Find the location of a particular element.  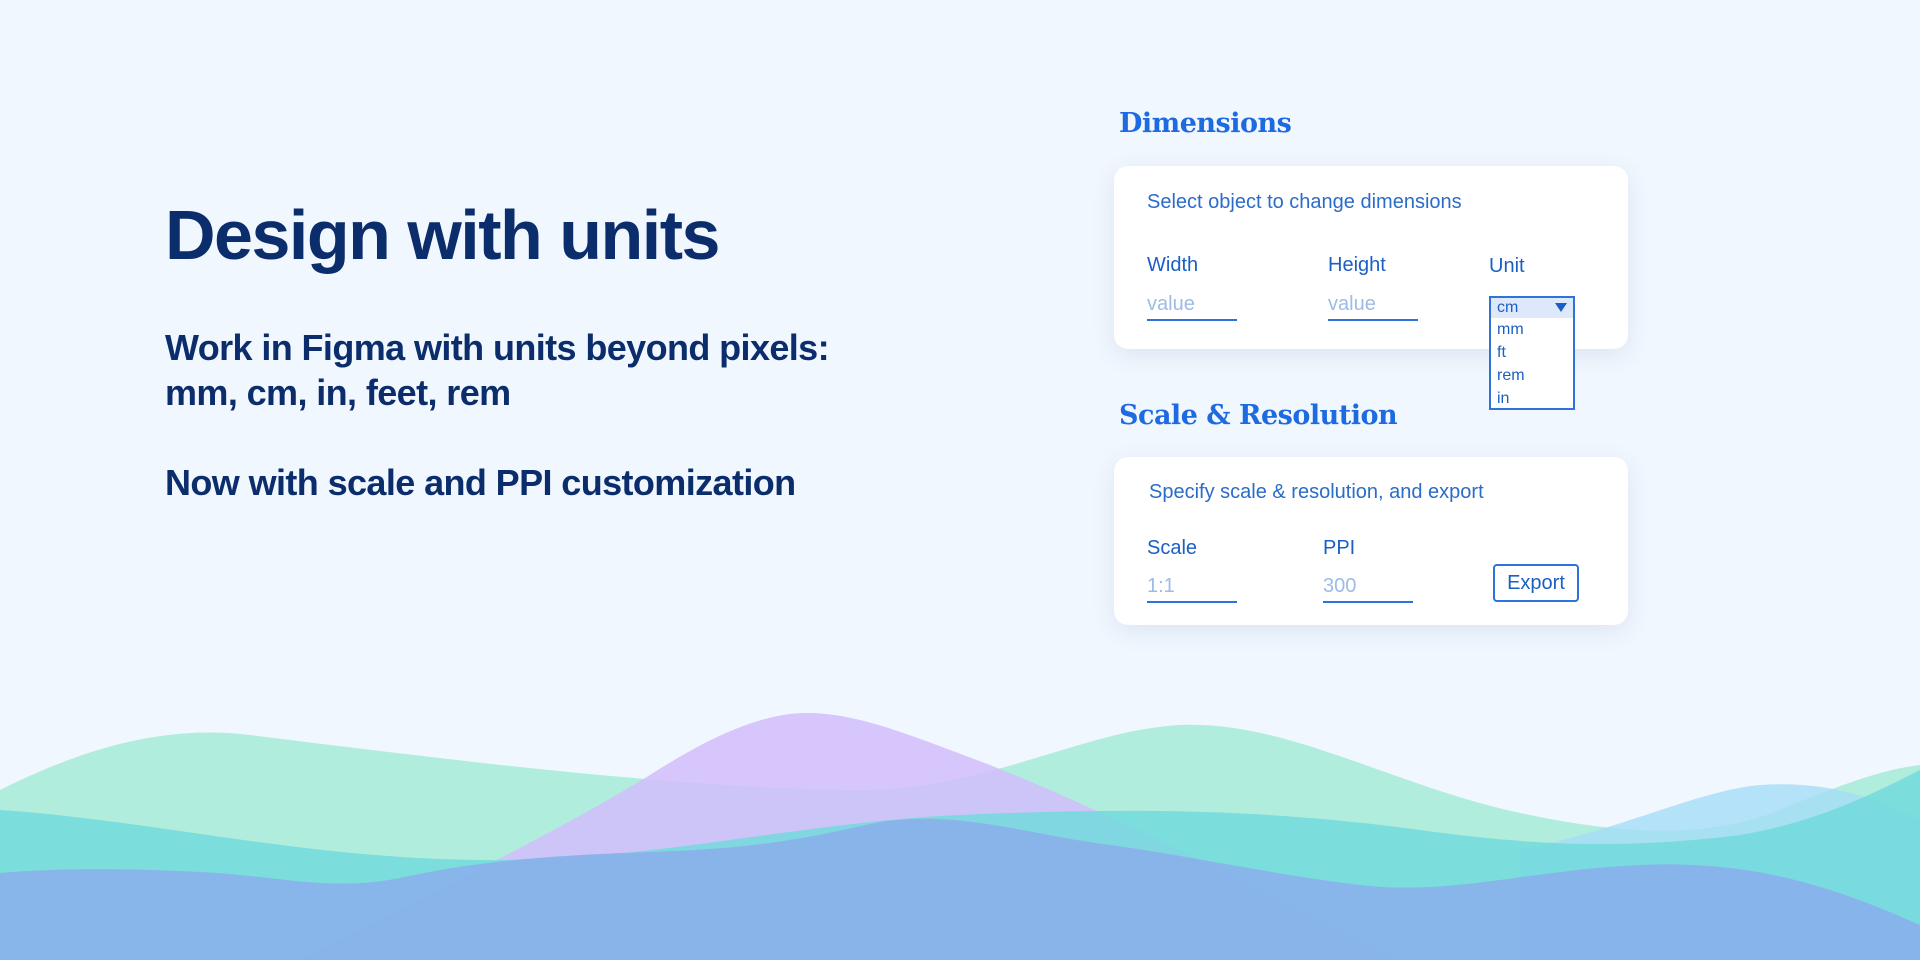

unit-option-rem: rem is located at coordinates (1532, 375).